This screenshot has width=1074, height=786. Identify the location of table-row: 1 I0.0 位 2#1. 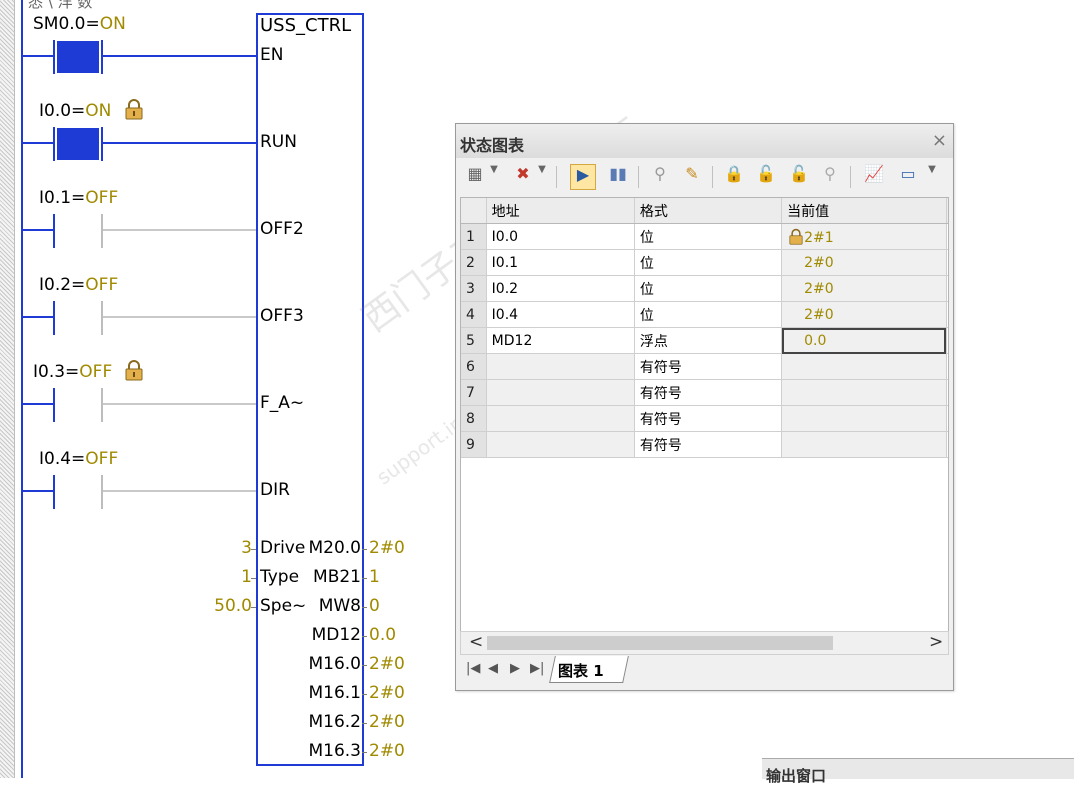
(704, 236).